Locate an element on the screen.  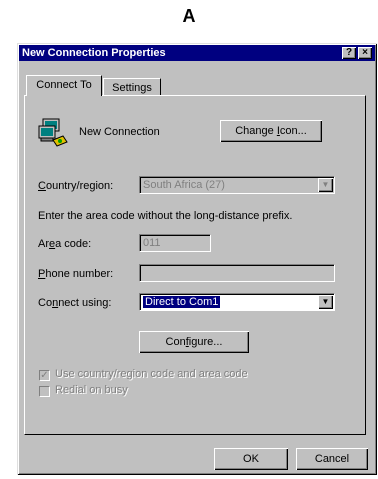
area-code-field: 011 is located at coordinates (175, 243).